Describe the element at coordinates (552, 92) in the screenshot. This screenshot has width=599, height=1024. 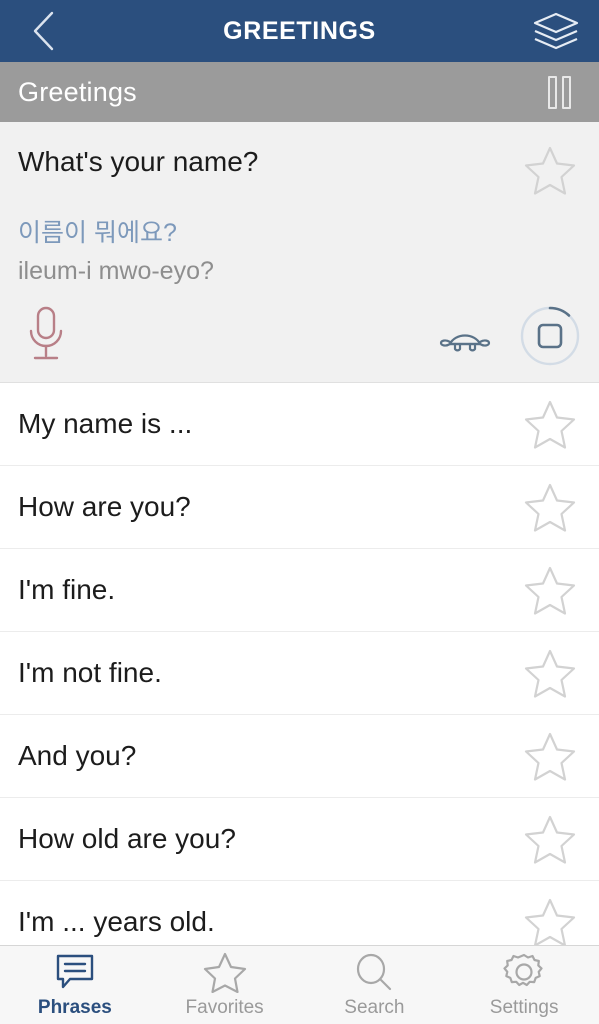
I see `pause-icon-bar-left` at that location.